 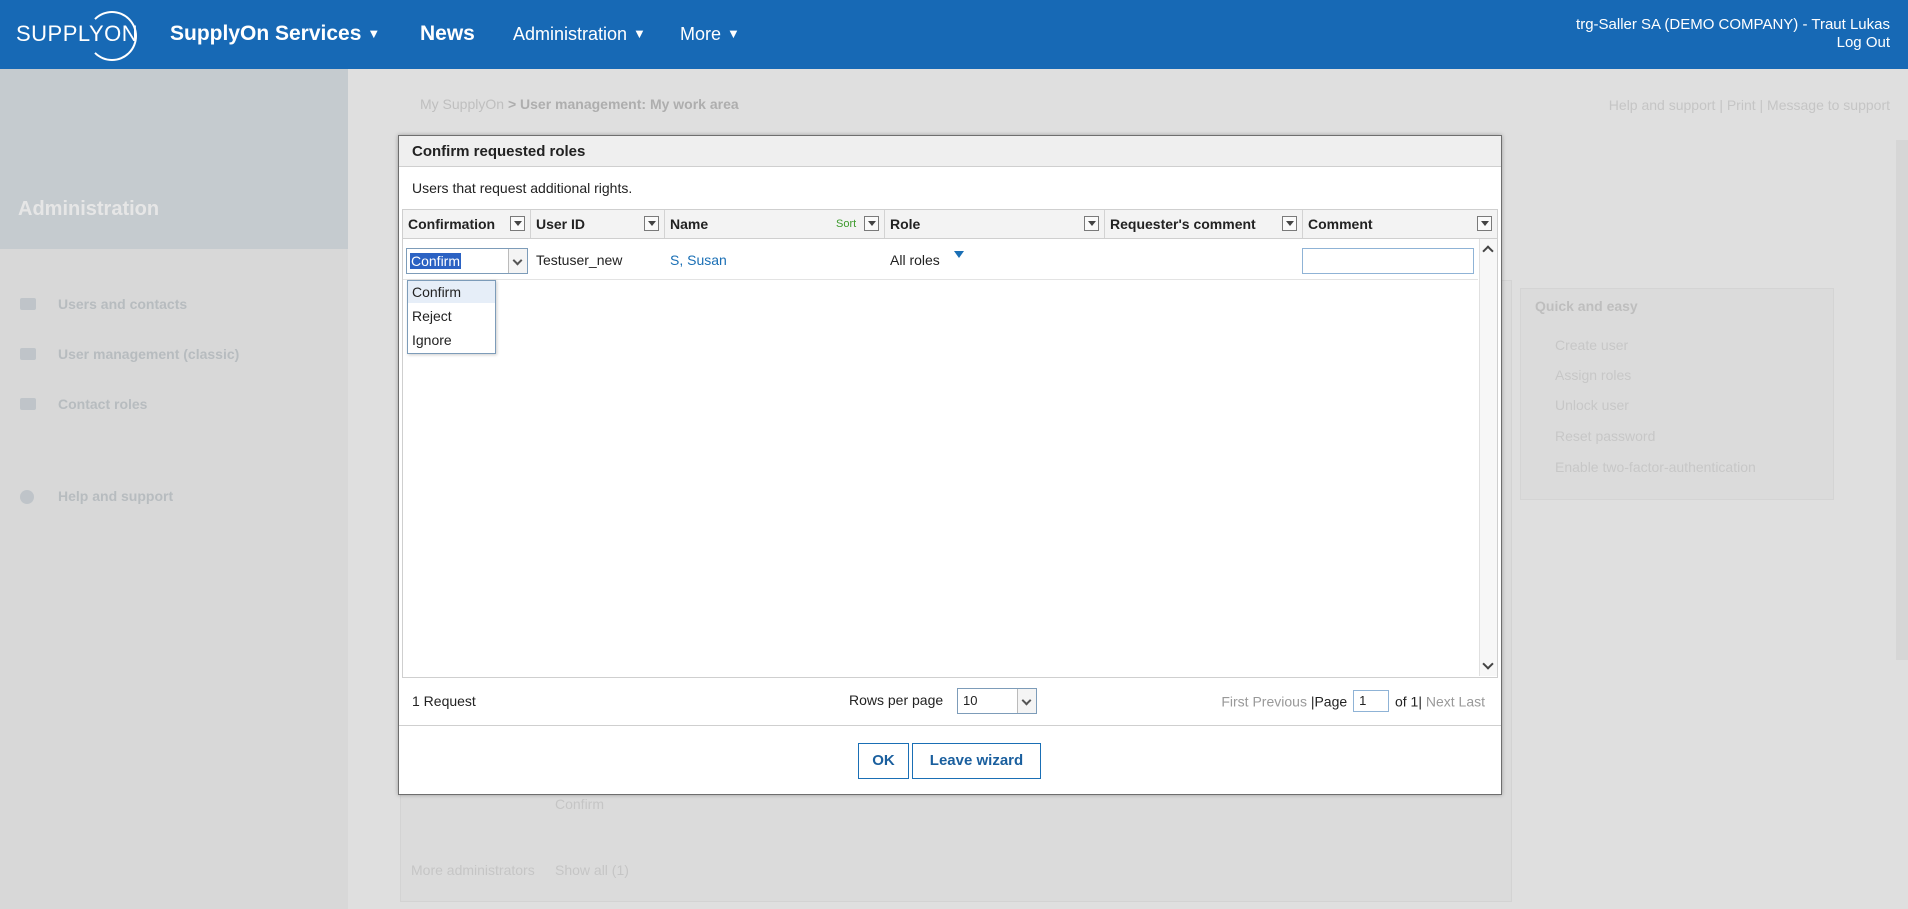 I want to click on option-reject: Reject, so click(x=451, y=316).